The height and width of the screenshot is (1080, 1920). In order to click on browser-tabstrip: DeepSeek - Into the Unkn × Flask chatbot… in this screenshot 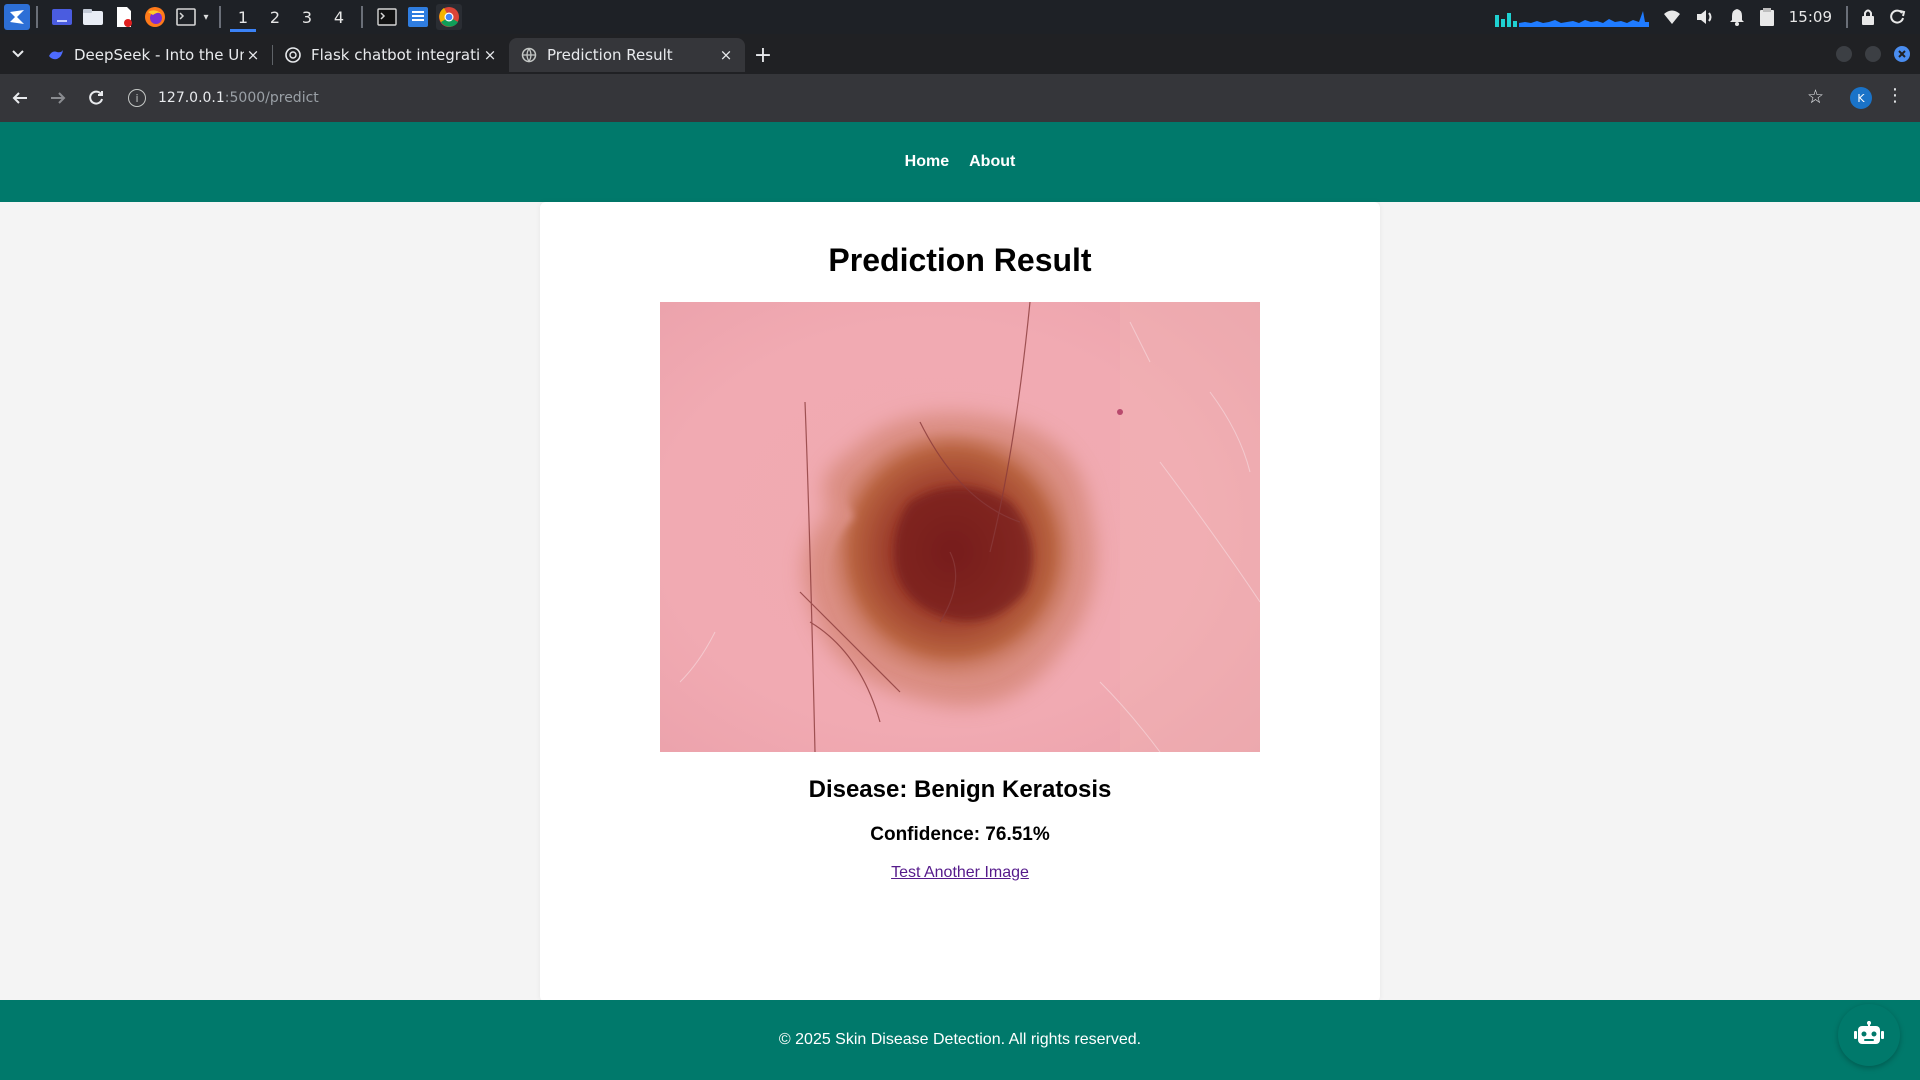, I will do `click(960, 54)`.